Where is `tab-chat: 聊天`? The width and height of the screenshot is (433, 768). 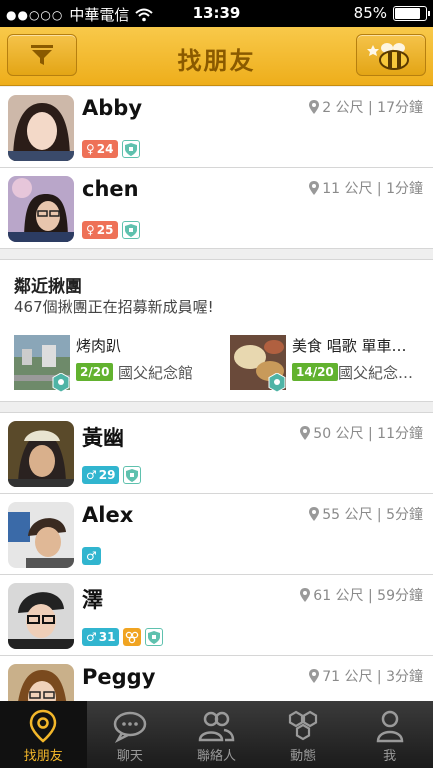
tab-chat: 聊天 is located at coordinates (130, 734).